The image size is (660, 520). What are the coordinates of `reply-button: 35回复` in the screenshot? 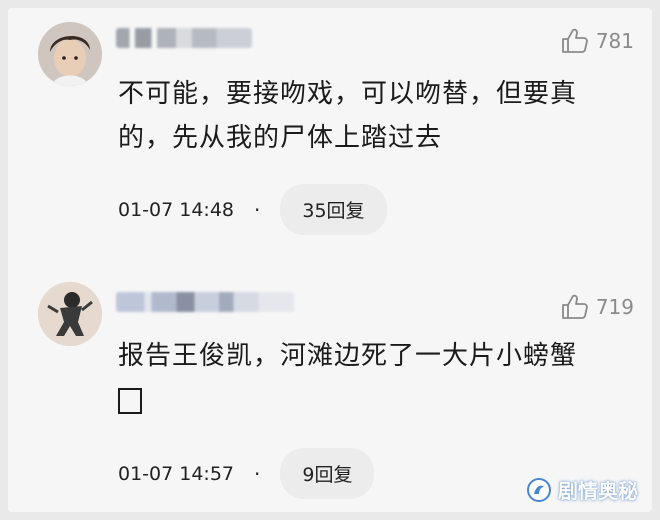 It's located at (333, 209).